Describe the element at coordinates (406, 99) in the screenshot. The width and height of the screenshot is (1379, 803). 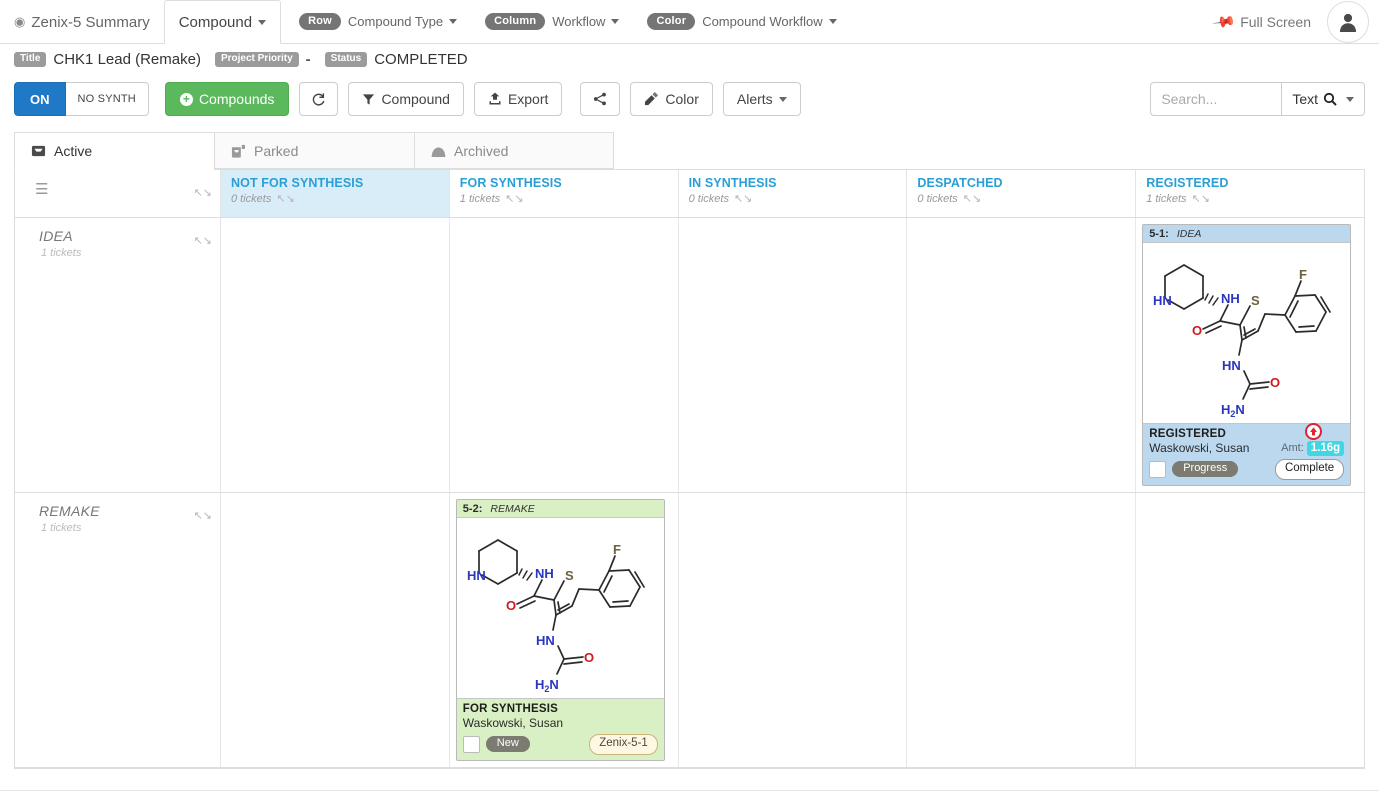
I see `filter-compound-button: Compound` at that location.